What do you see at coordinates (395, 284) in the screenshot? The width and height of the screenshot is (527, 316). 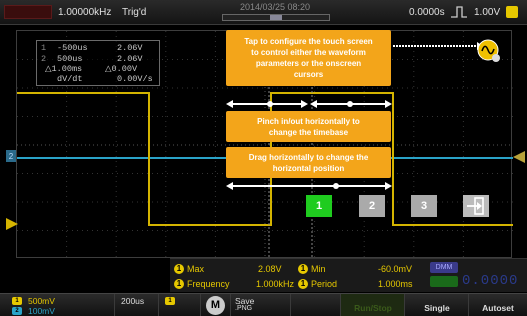 I see `measurement-value: 1.000ms` at bounding box center [395, 284].